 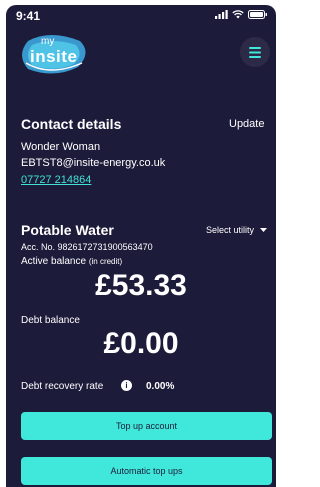 I want to click on wifi-icon, so click(x=238, y=14).